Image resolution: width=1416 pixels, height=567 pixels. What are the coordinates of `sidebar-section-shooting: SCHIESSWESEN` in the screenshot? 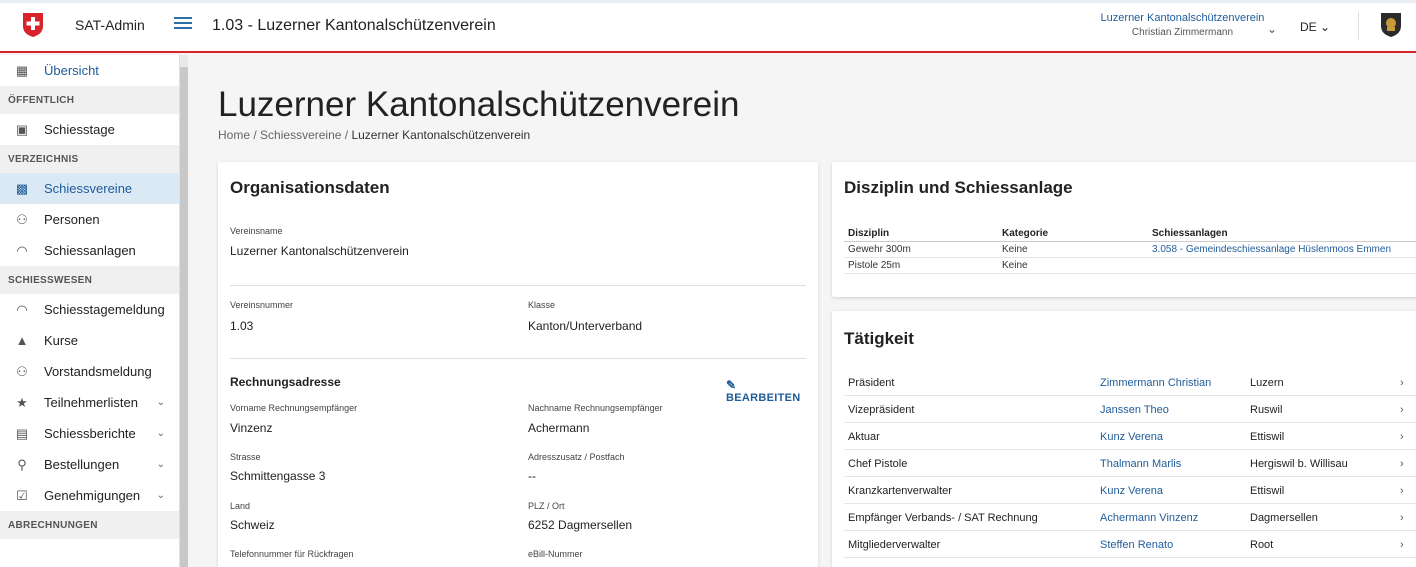 It's located at (89, 280).